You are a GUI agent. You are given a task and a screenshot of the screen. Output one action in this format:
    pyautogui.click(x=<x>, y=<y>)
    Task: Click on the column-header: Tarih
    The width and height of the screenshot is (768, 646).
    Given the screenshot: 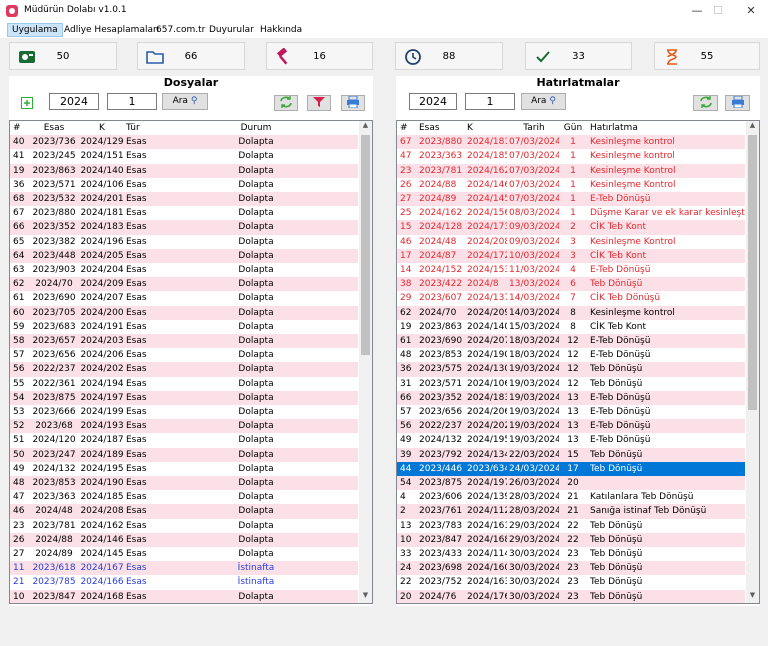 What is the action you would take?
    pyautogui.click(x=534, y=128)
    